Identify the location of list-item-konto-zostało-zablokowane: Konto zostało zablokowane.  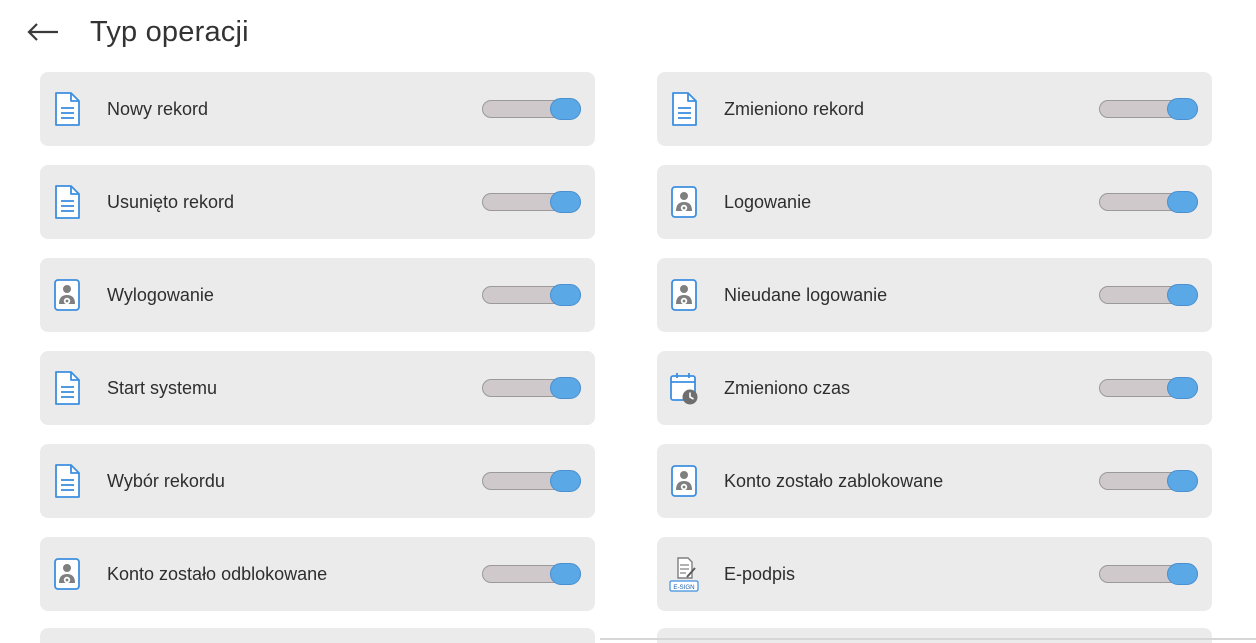
(934, 481).